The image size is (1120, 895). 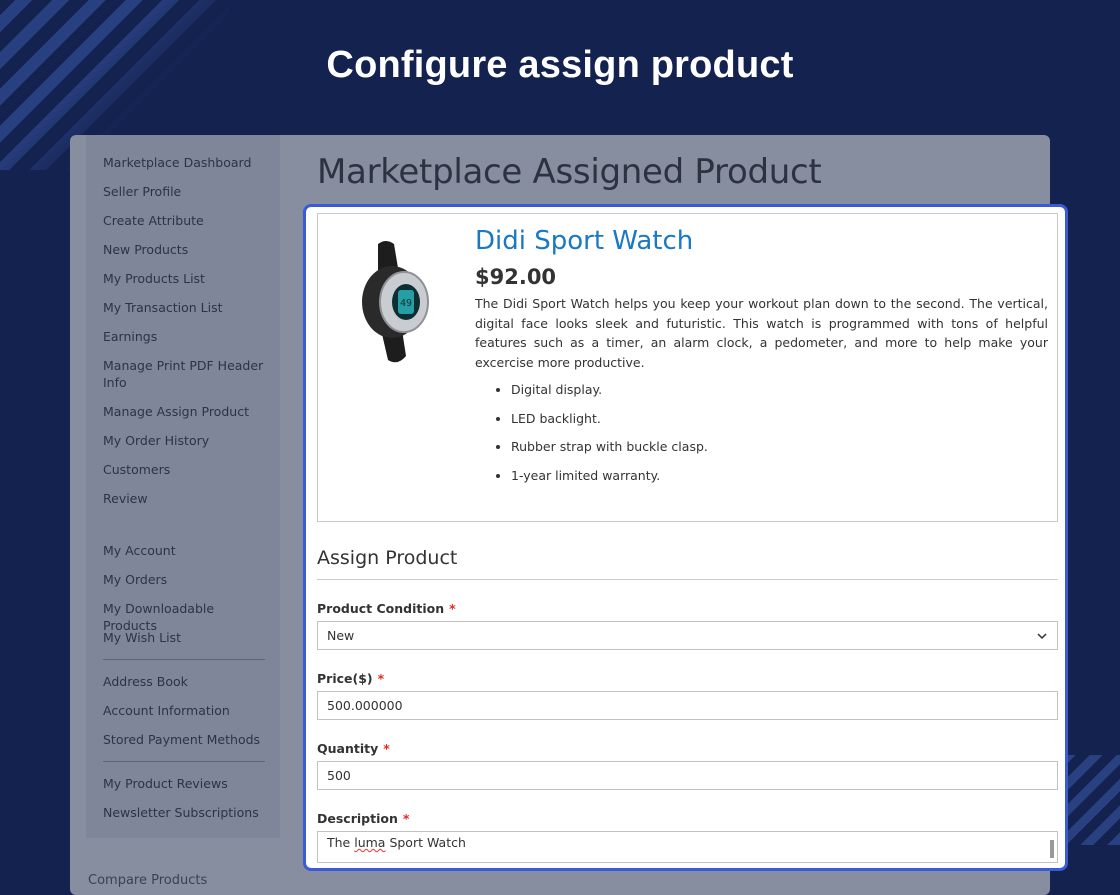 What do you see at coordinates (185, 739) in the screenshot?
I see `sidebar-item-stored-payment-methods: Stored Payment Methods` at bounding box center [185, 739].